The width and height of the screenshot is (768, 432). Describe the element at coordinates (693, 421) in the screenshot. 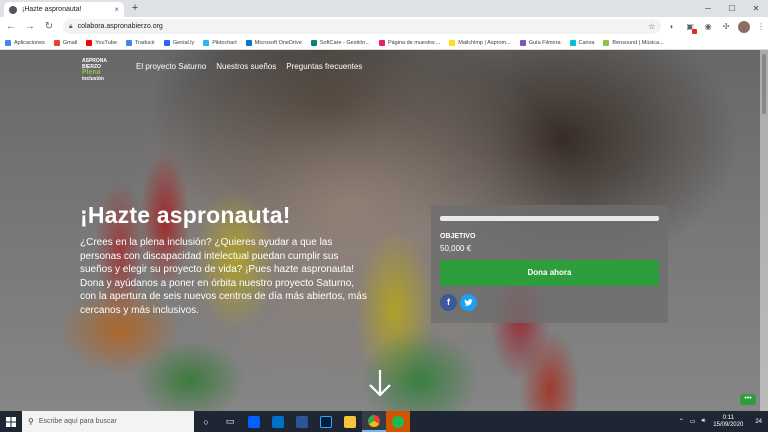

I see `network-icon: ▭` at that location.